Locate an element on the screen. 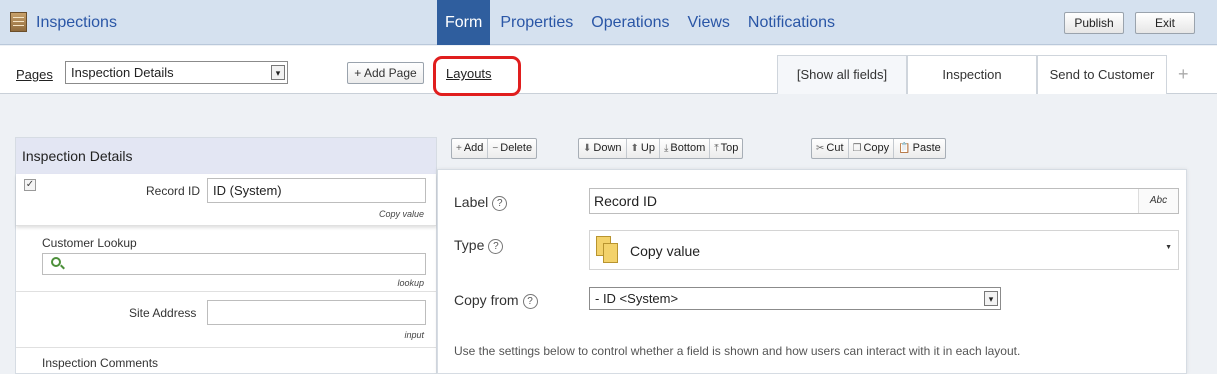 Image resolution: width=1217 pixels, height=374 pixels. move-down-button: ⬇ Down is located at coordinates (603, 148).